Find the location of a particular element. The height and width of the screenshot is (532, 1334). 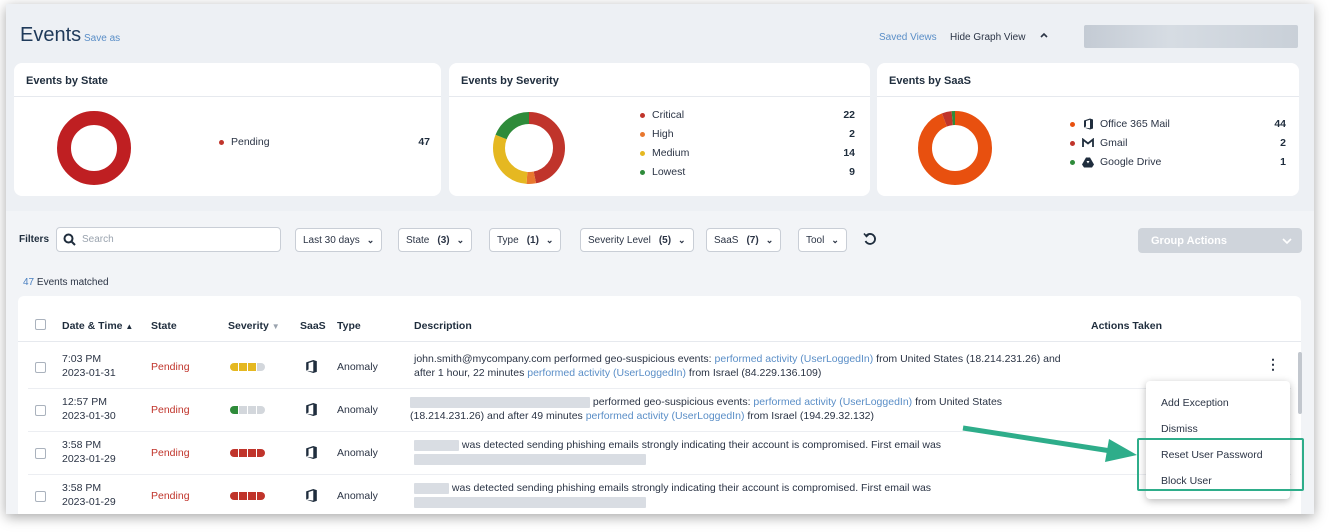

card-title: Events by Severity is located at coordinates (510, 81).